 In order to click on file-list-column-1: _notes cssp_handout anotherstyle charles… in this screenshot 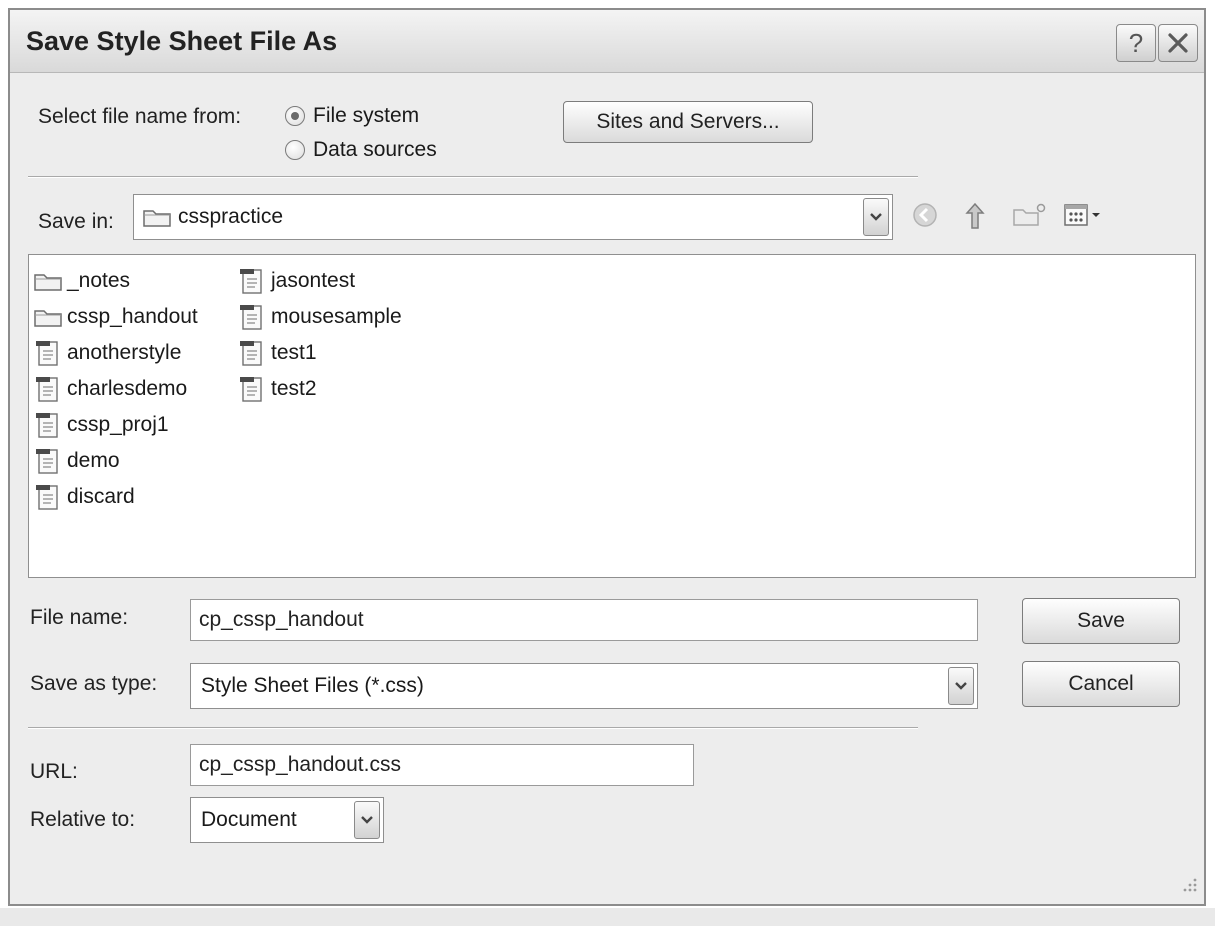, I will do `click(115, 389)`.